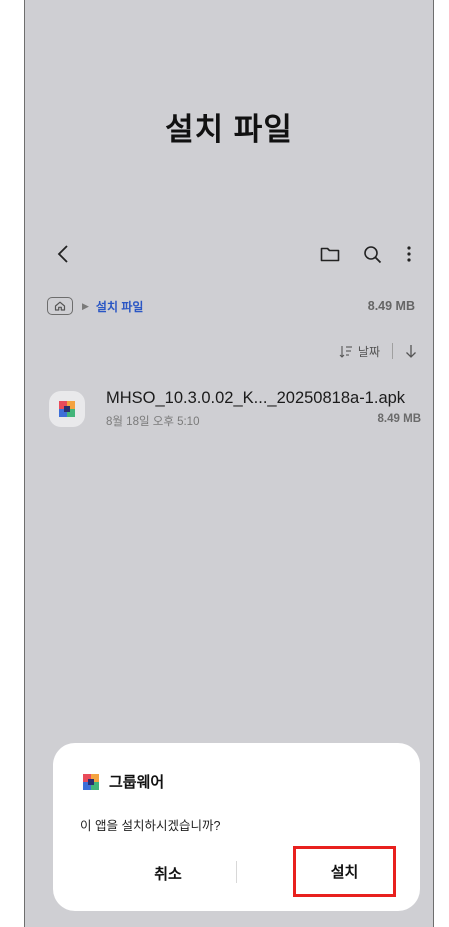 This screenshot has width=449, height=927. Describe the element at coordinates (409, 254) in the screenshot. I see `more-icon` at that location.